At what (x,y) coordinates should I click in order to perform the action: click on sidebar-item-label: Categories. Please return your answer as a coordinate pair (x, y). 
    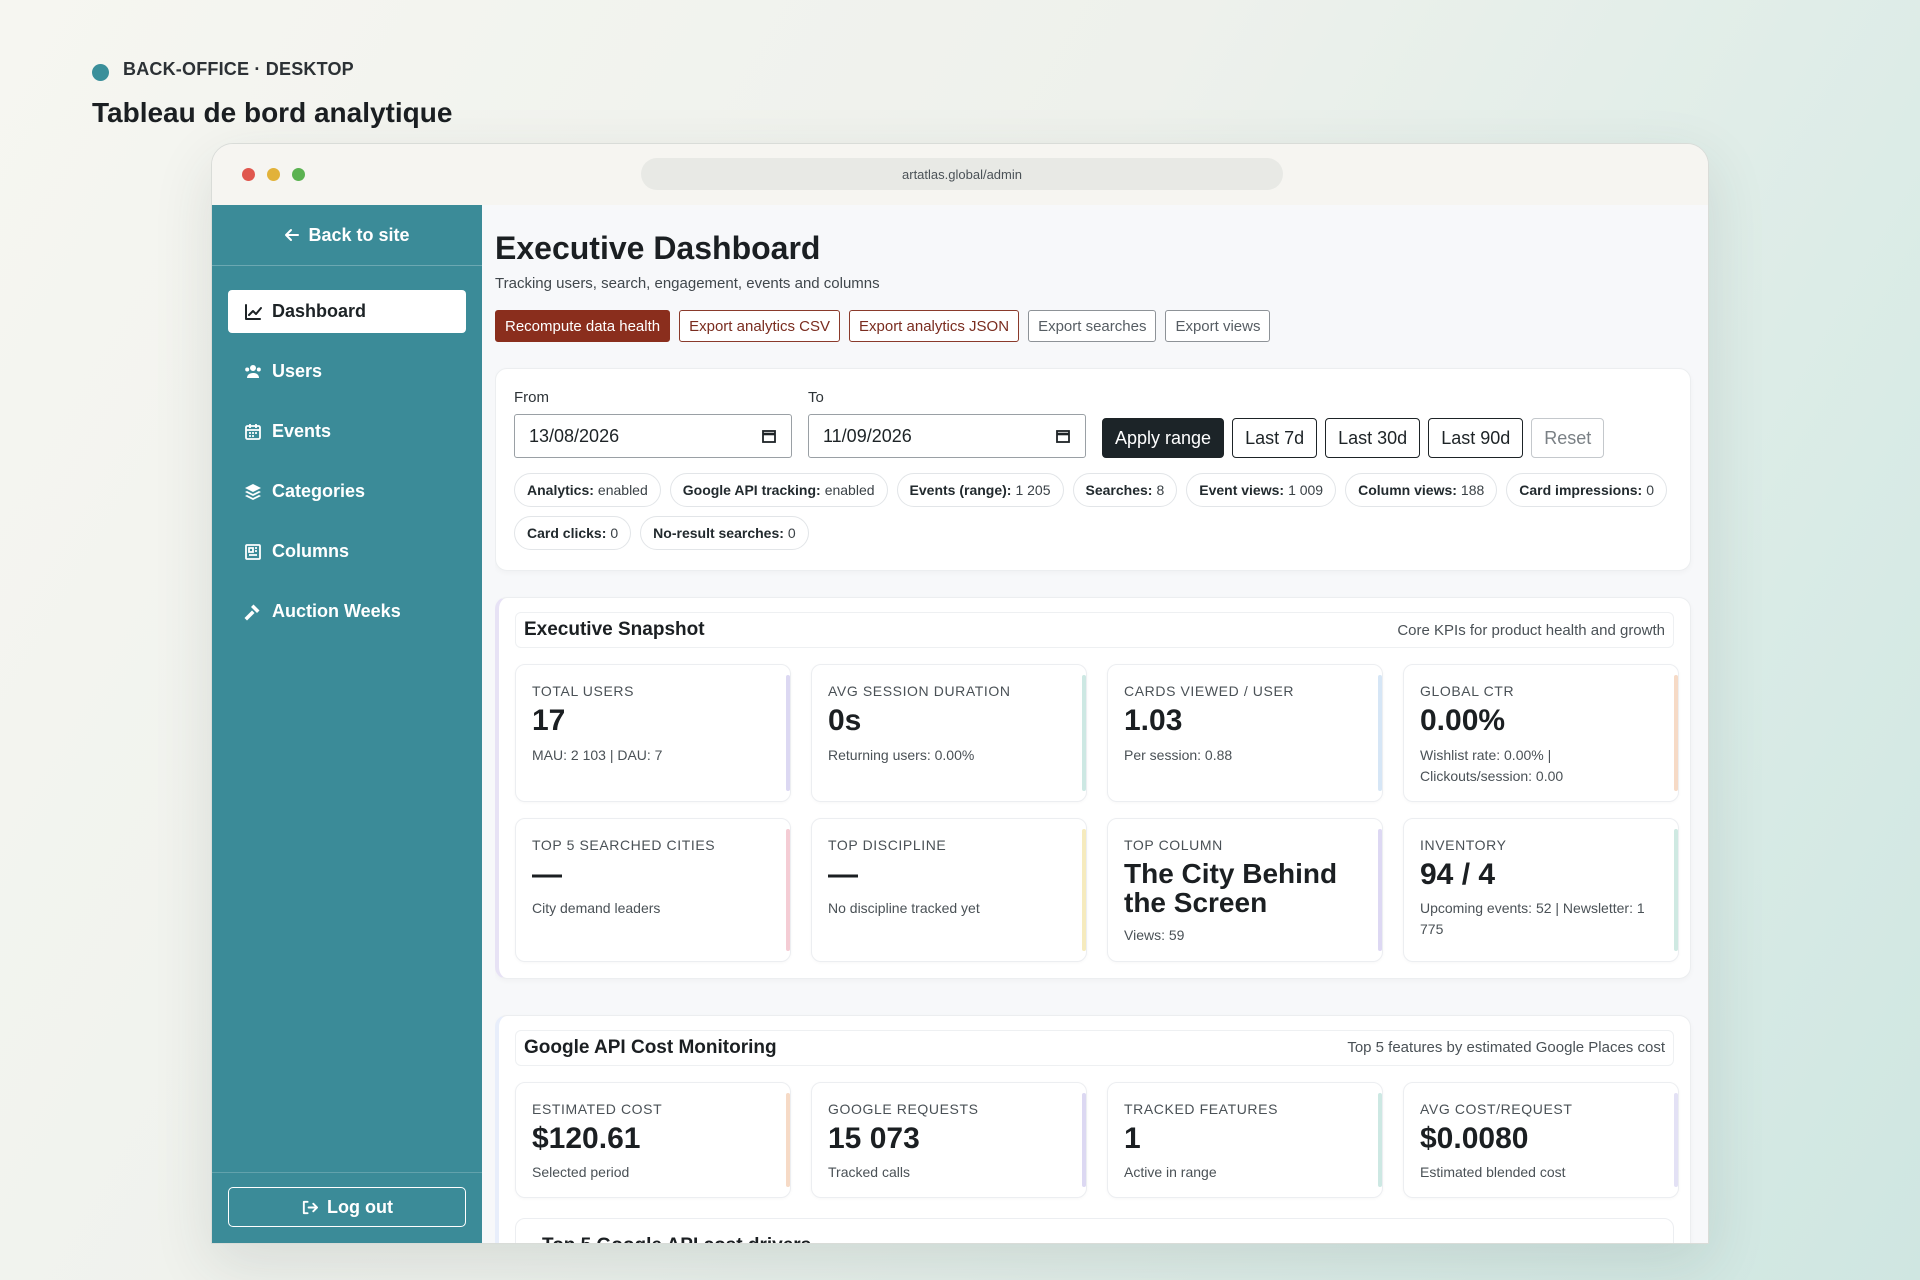
    Looking at the image, I should click on (319, 491).